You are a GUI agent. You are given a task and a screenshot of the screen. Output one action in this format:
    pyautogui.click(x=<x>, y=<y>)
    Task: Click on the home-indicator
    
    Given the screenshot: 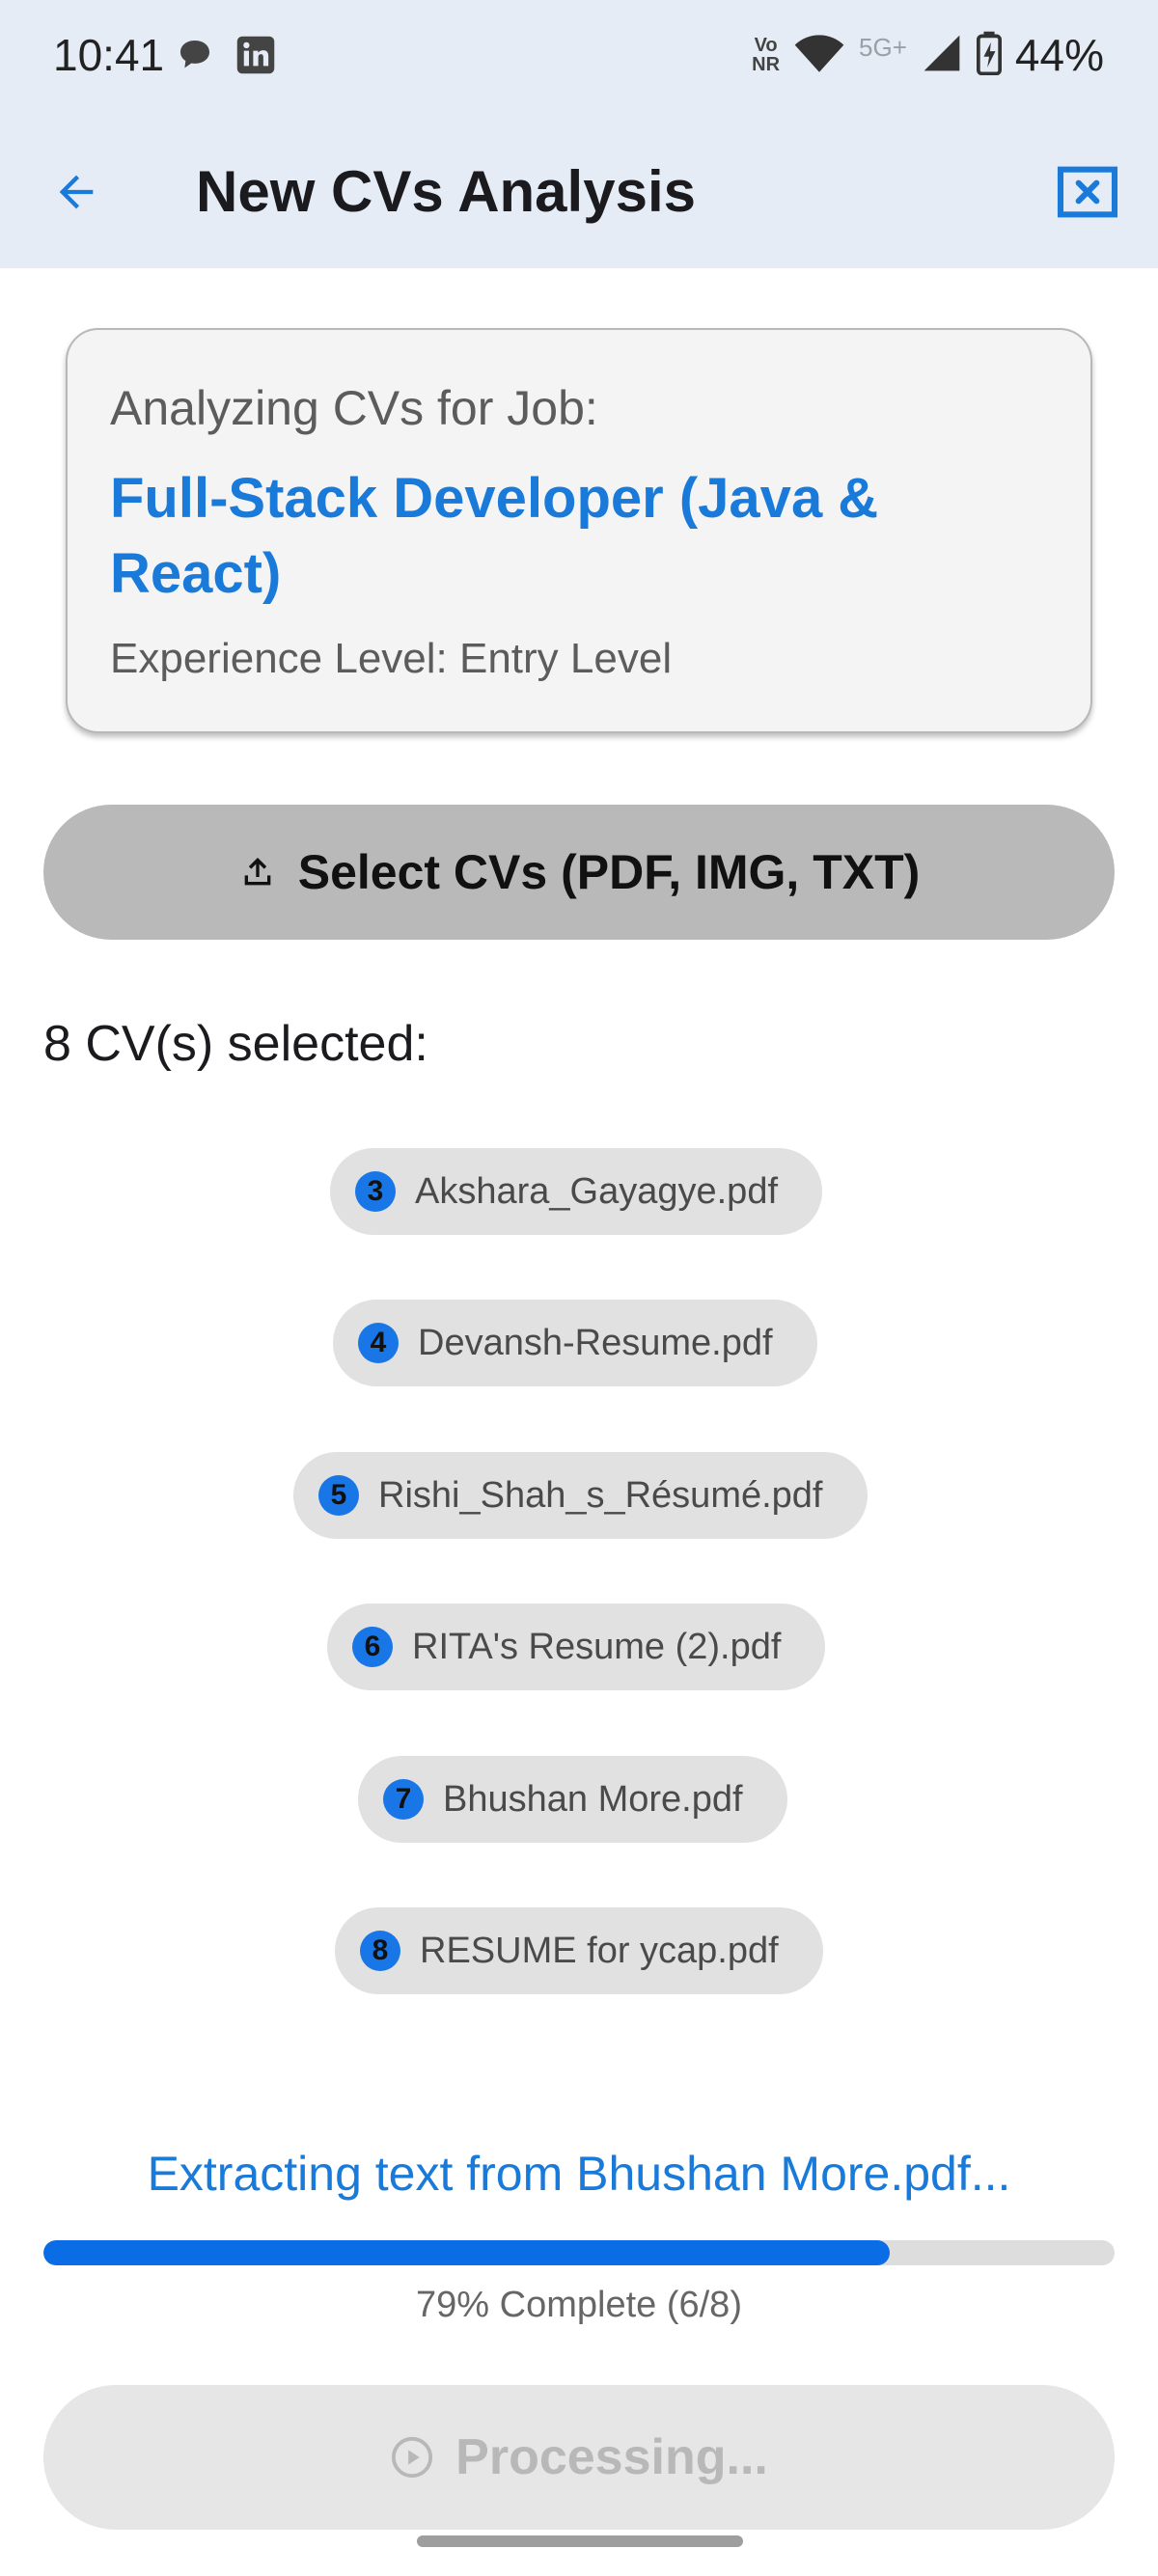 What is the action you would take?
    pyautogui.click(x=580, y=2541)
    